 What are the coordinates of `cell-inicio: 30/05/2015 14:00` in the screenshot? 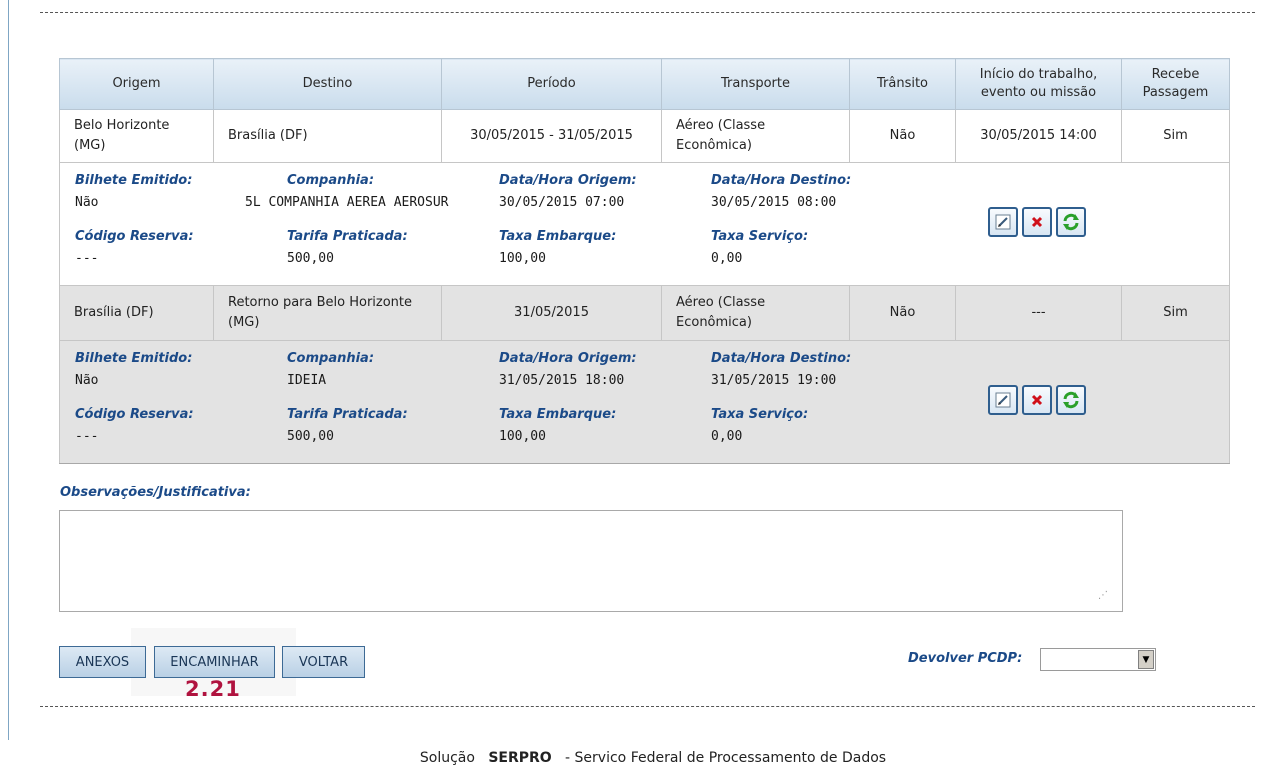 It's located at (1038, 136).